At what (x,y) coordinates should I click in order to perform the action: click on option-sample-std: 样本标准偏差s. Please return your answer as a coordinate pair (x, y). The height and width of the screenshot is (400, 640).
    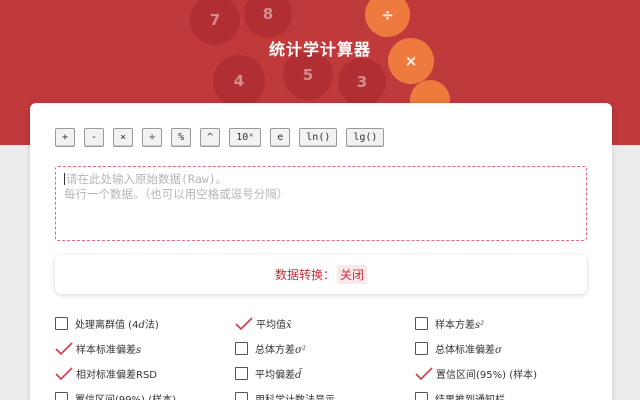
    Looking at the image, I should click on (145, 348).